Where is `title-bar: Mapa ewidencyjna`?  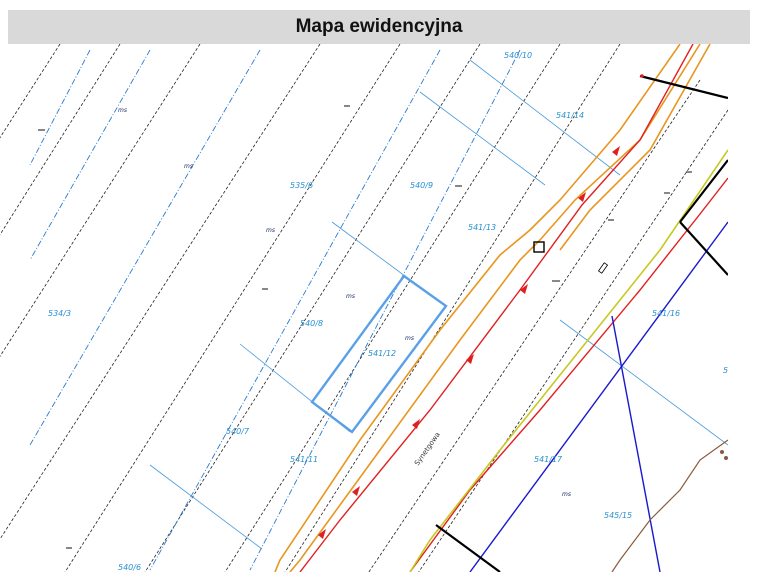
title-bar: Mapa ewidencyjna is located at coordinates (379, 27).